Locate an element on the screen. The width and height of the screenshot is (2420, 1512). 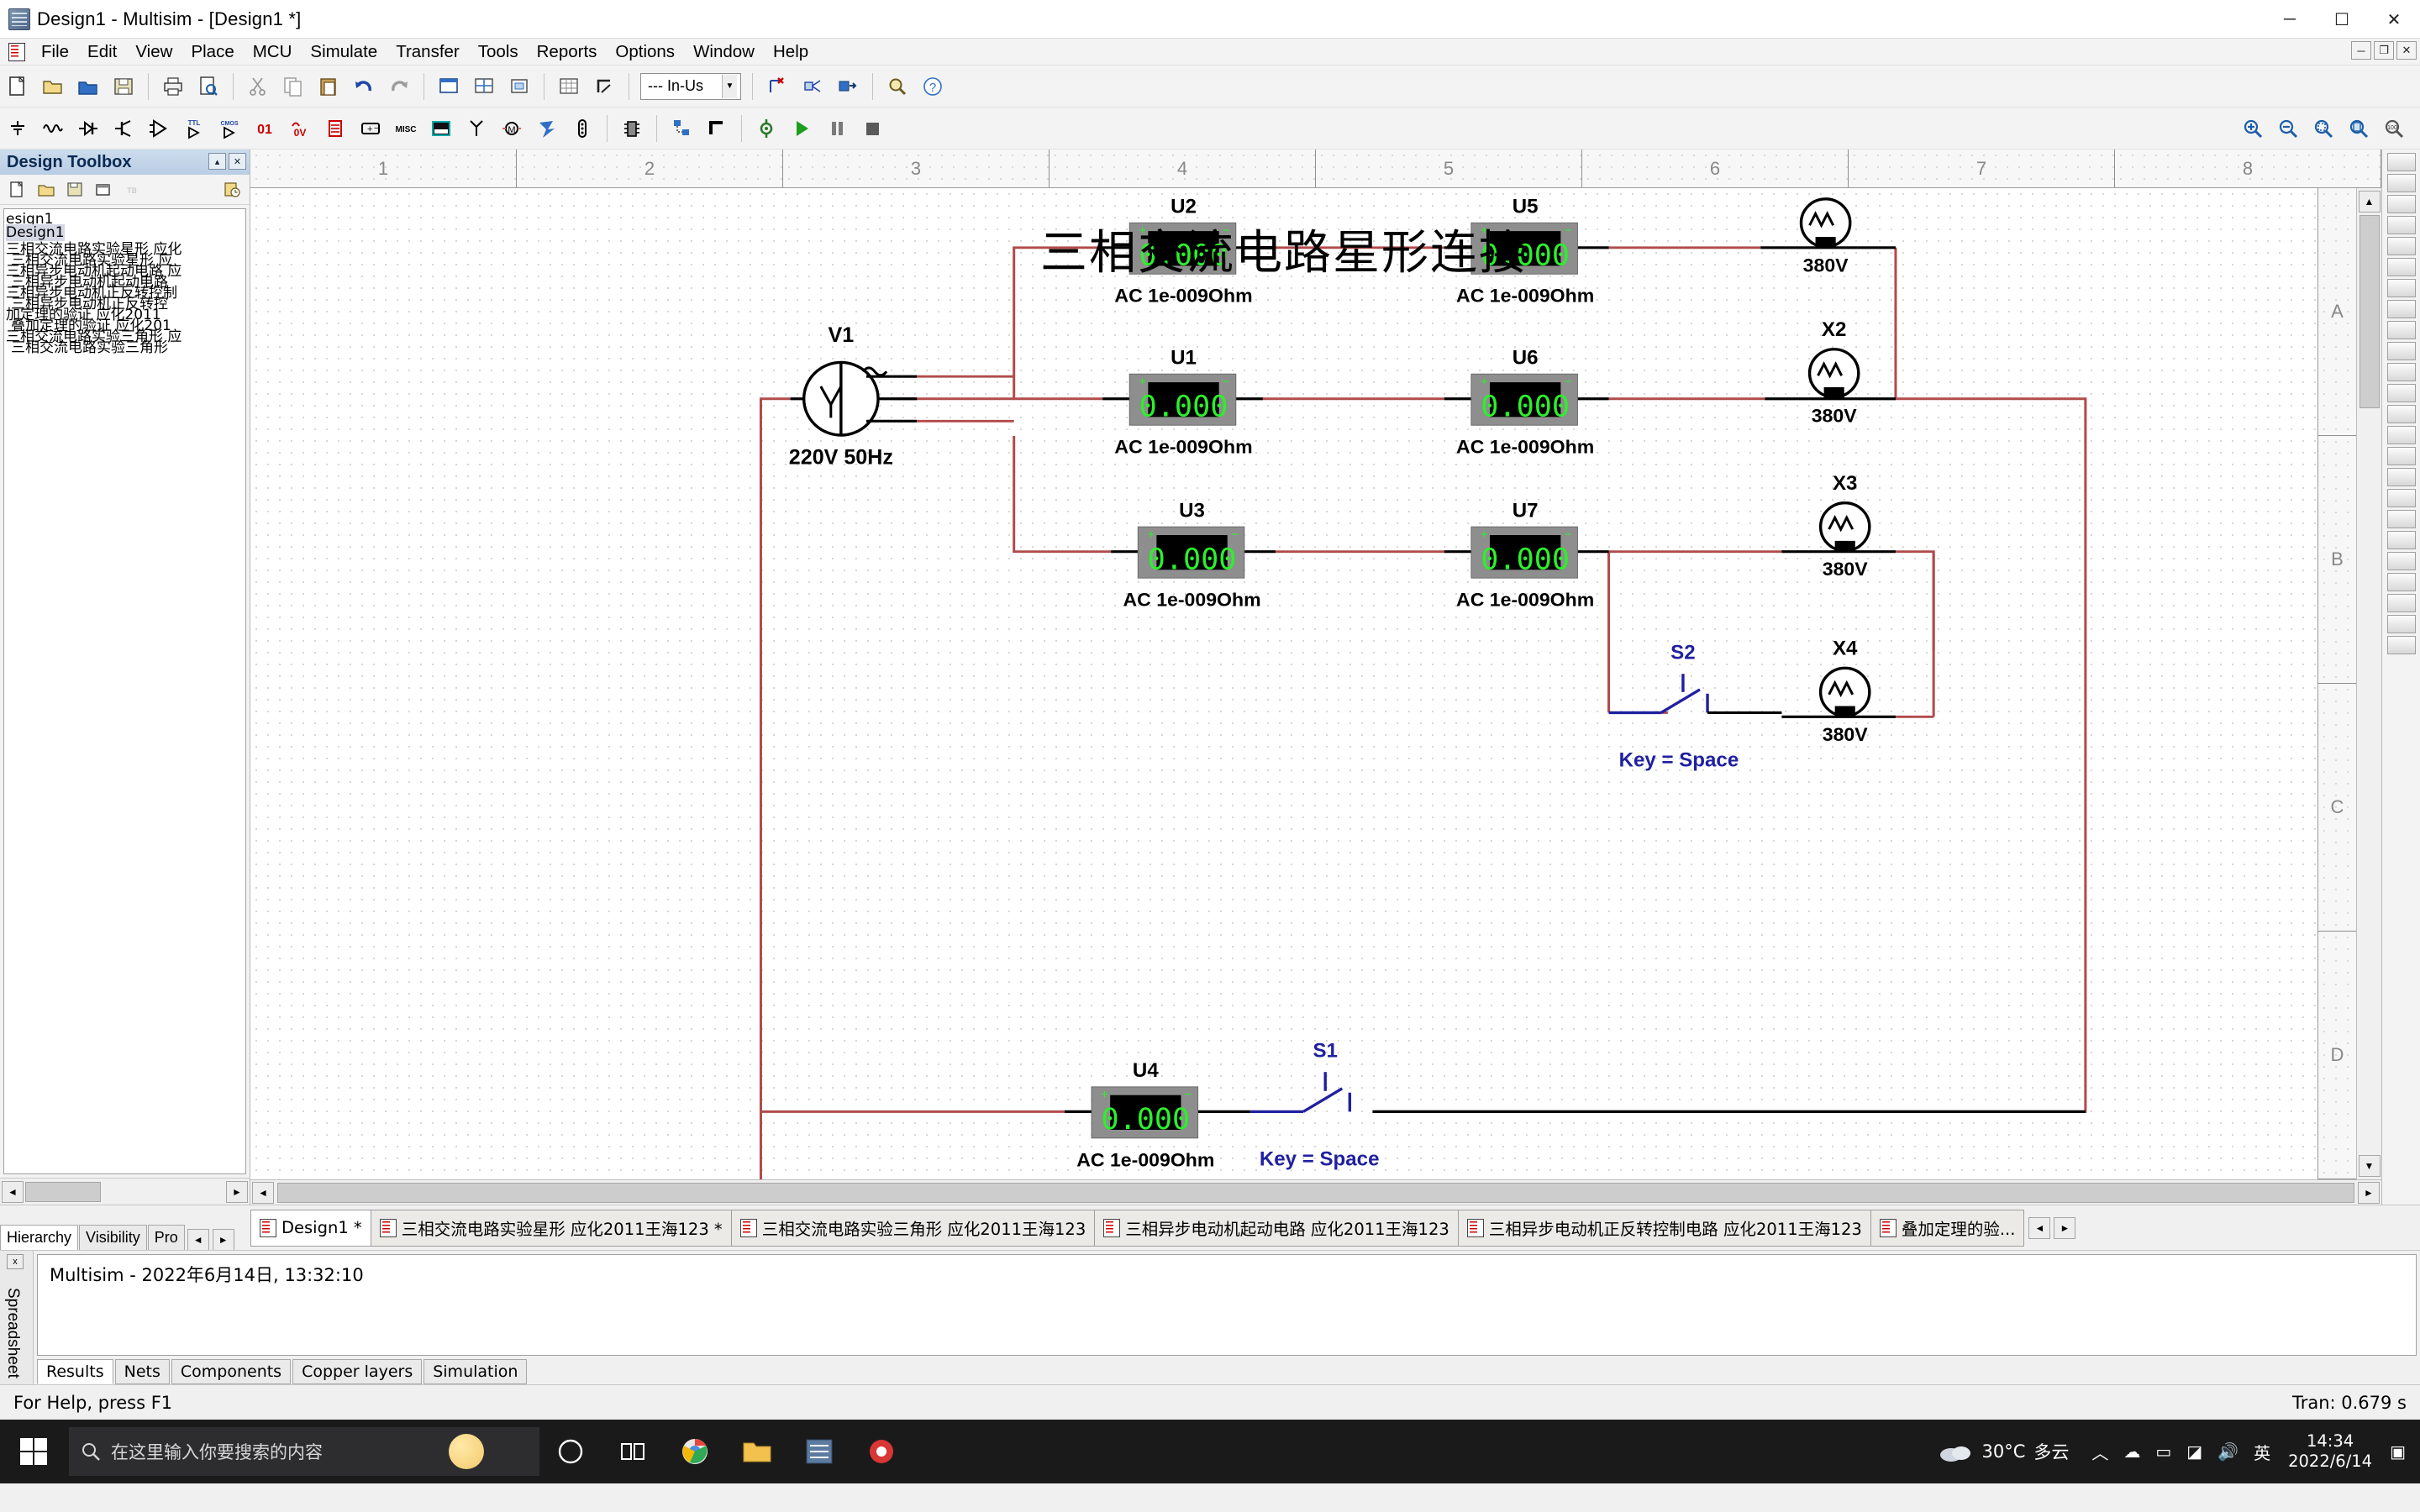
basic-icon is located at coordinates (53, 128).